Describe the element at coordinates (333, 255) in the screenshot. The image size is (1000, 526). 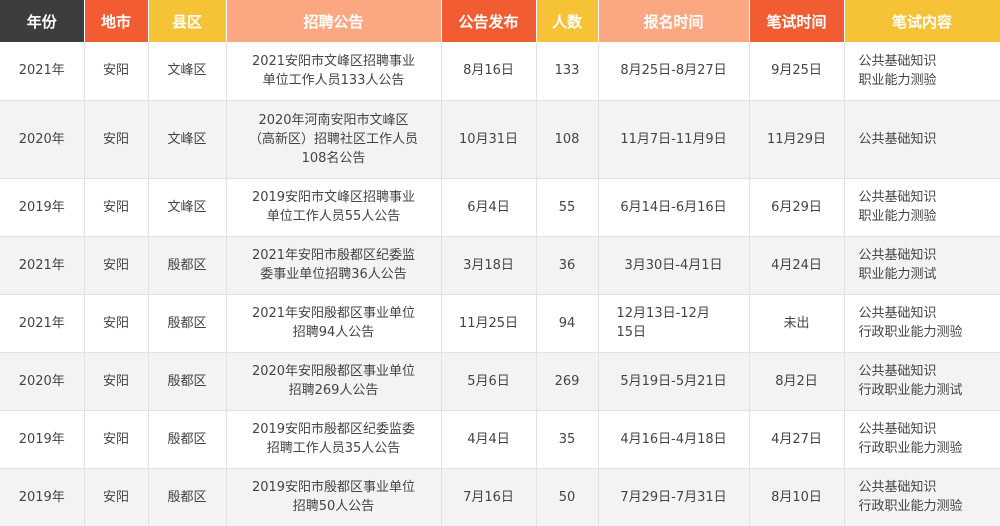
I see `cell-announcement-line: 2021年安阳市殷都区纪委监` at that location.